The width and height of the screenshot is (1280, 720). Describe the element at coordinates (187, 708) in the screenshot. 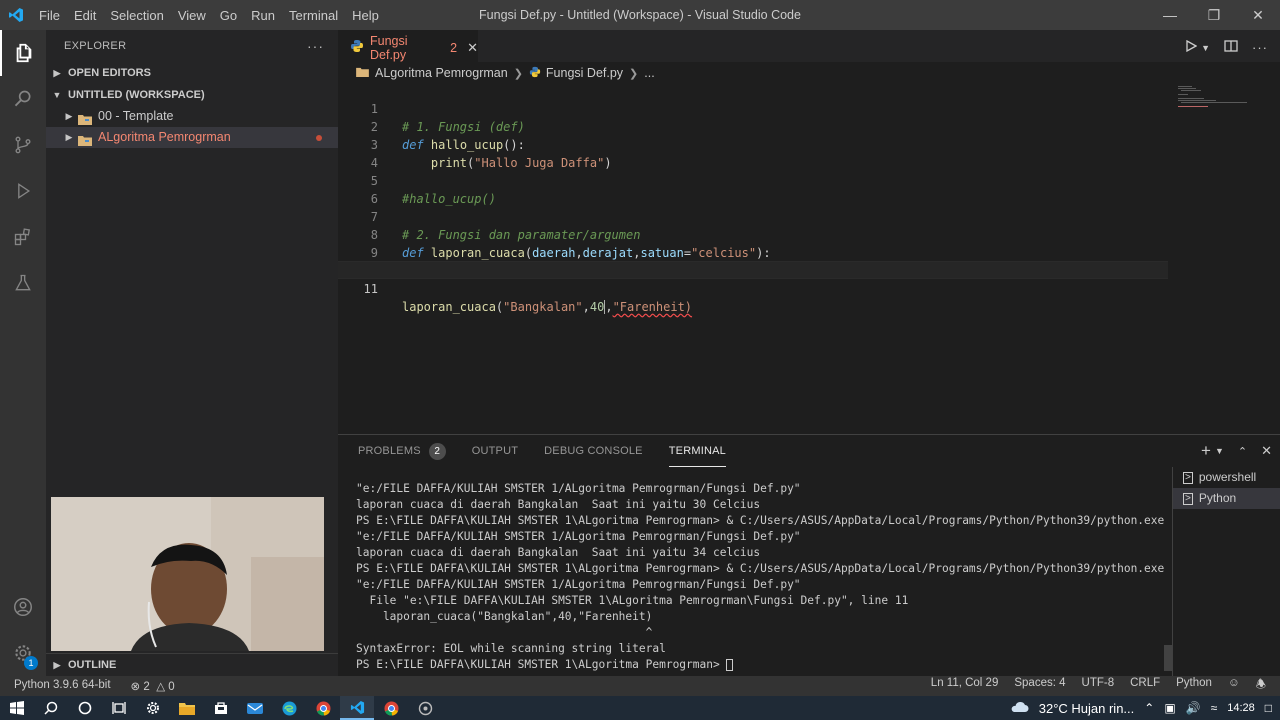

I see `file-explorer-icon` at that location.